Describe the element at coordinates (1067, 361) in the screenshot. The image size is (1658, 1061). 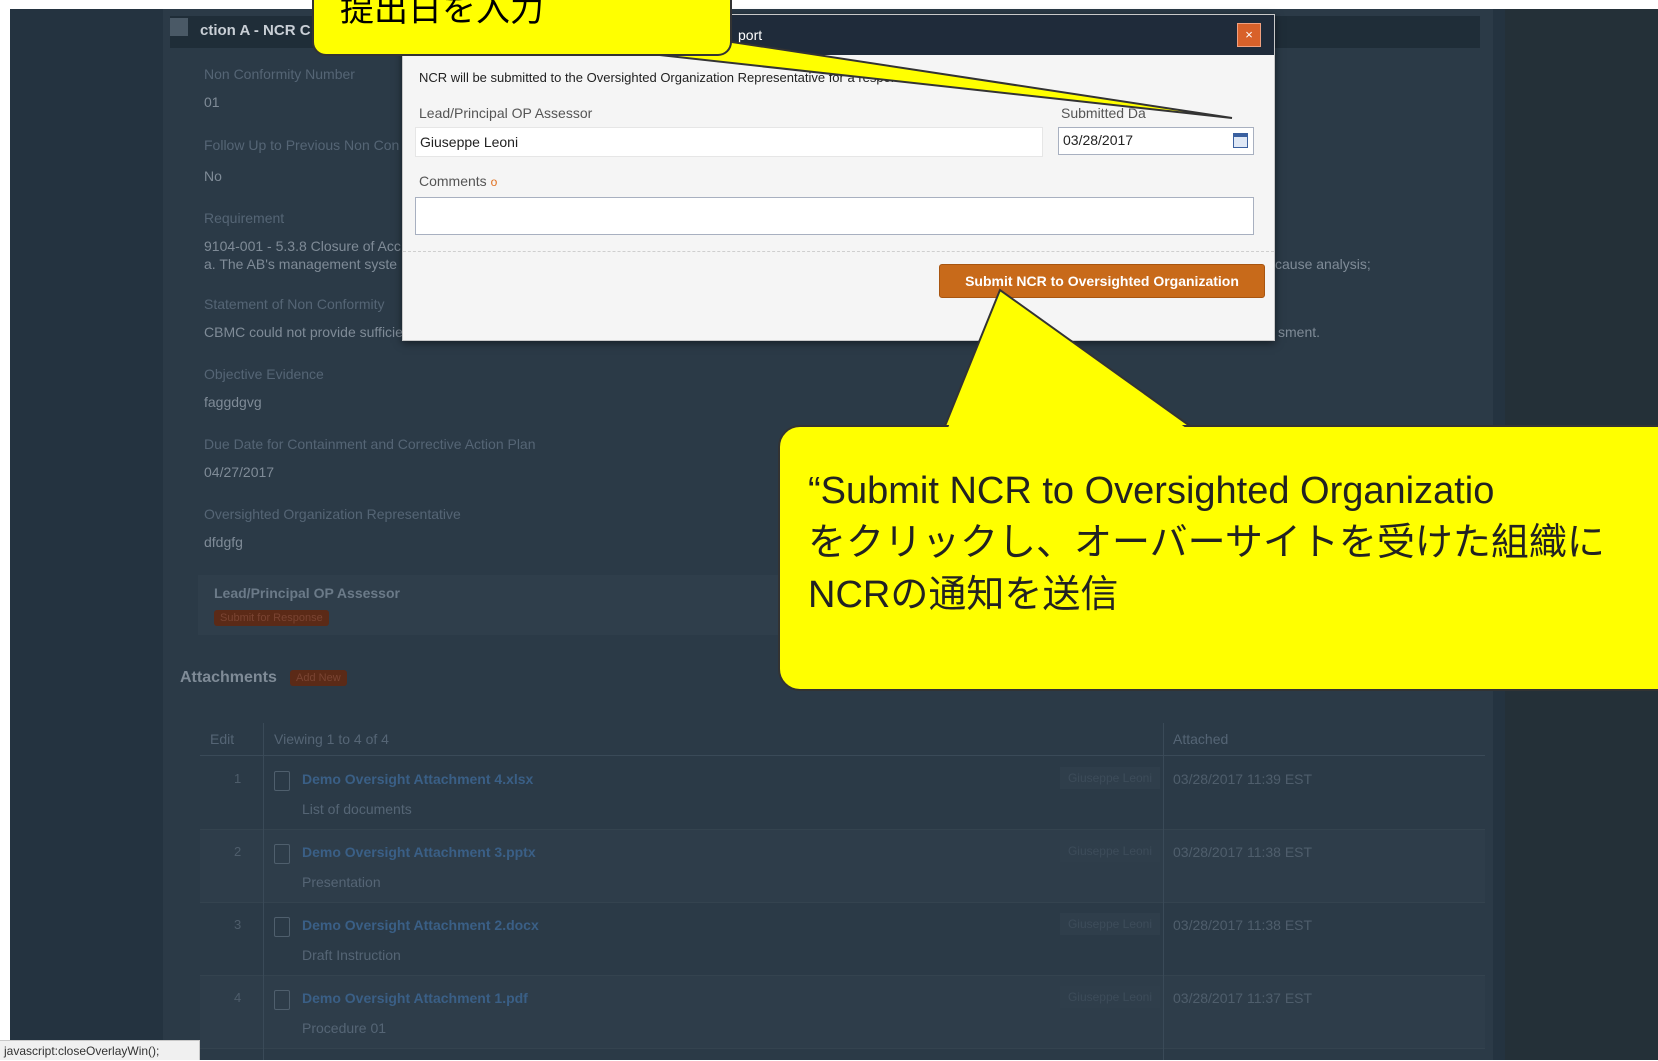
I see `callout-seam` at that location.